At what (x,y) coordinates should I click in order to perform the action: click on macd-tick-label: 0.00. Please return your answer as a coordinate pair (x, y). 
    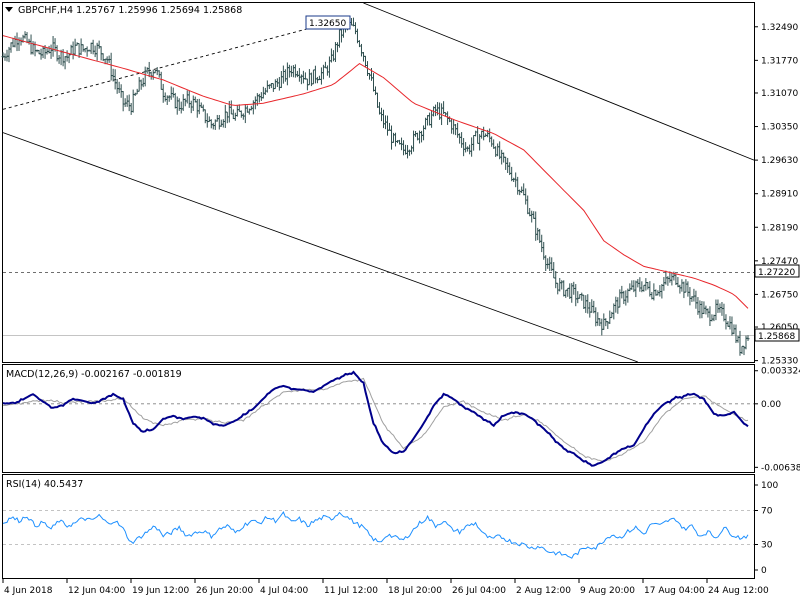
    Looking at the image, I should click on (771, 405).